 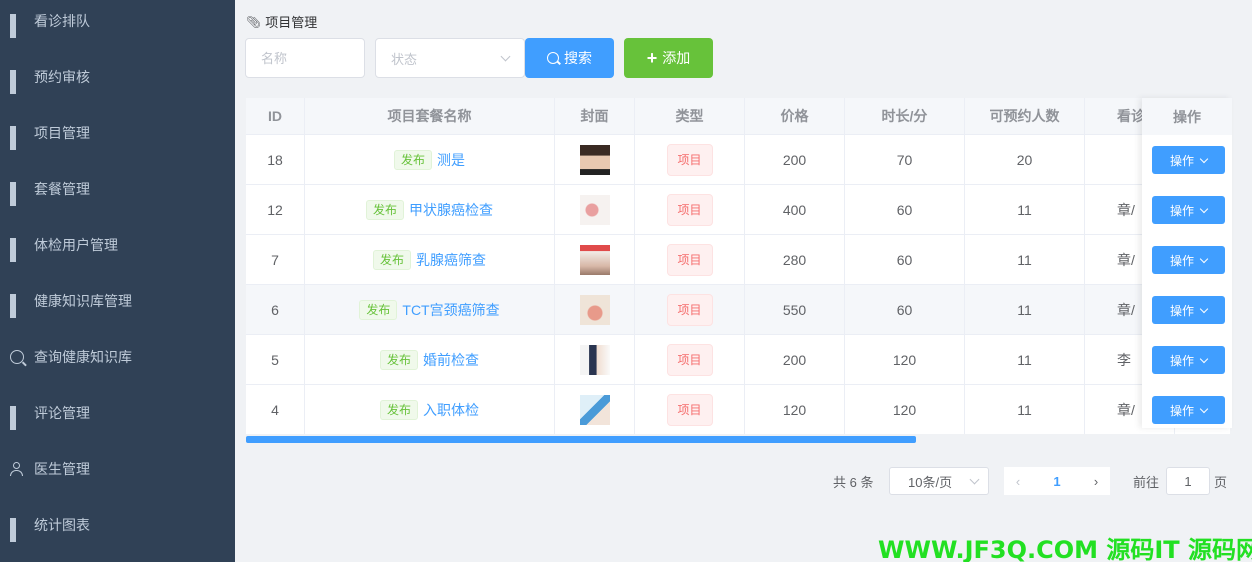 What do you see at coordinates (117, 301) in the screenshot?
I see `sidebar-item-knowledge-management: 健康知识库管理` at bounding box center [117, 301].